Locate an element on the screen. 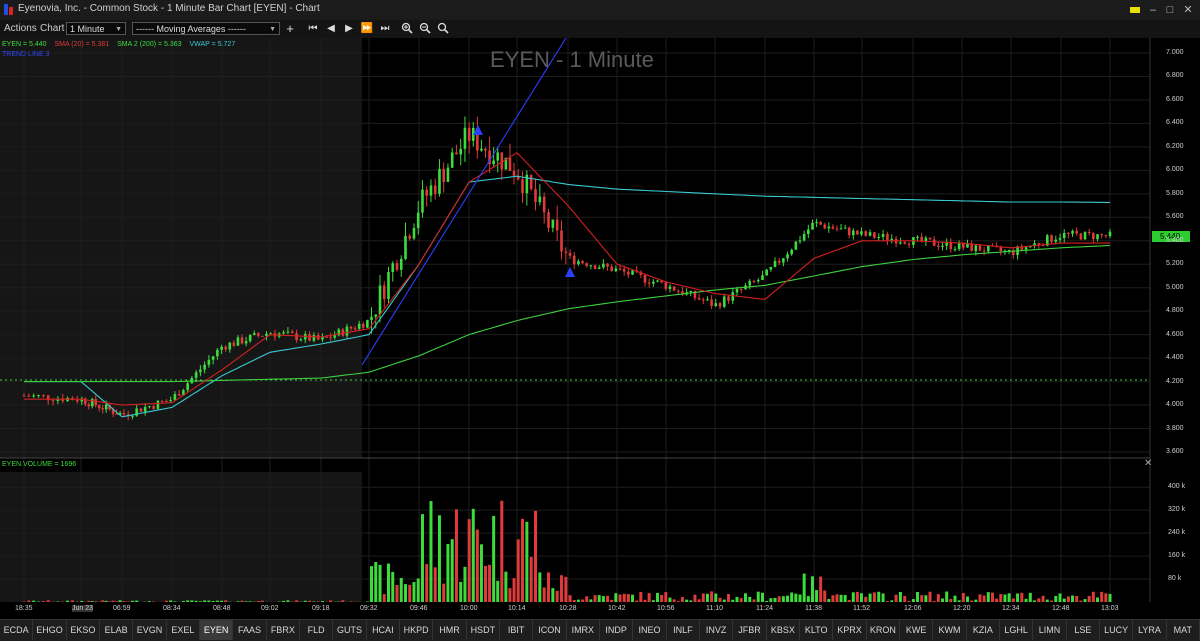 This screenshot has width=1200, height=641. symbol-tab-ineo: INEO is located at coordinates (649, 630).